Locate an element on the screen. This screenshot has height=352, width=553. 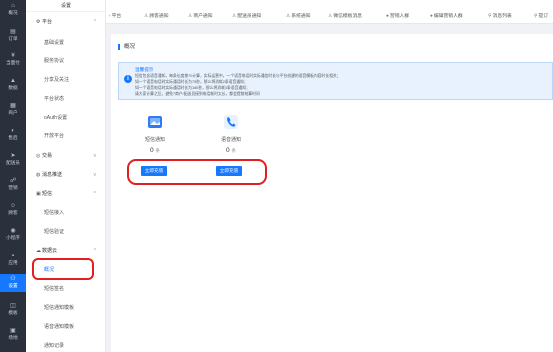
rail-item-order: ▤ 订单 is located at coordinates (13, 36).